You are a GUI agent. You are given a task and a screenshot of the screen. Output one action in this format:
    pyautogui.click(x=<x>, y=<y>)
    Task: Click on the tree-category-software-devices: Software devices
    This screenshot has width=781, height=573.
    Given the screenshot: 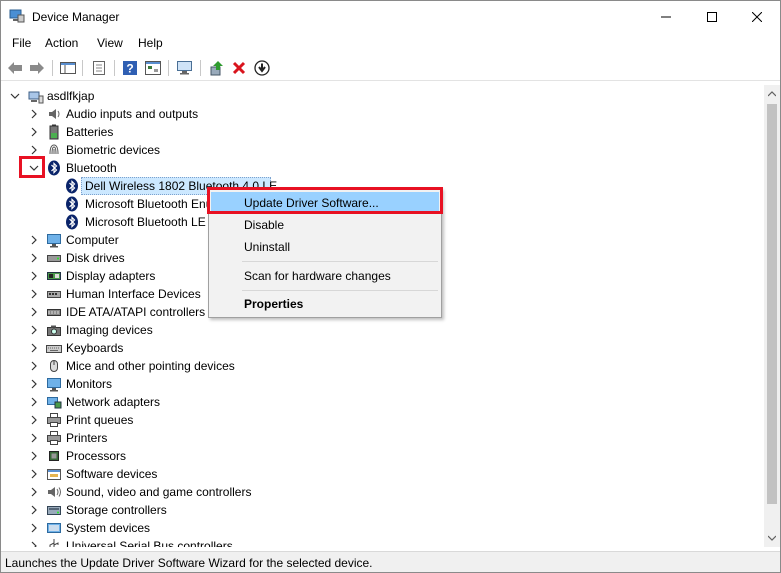 What is the action you would take?
    pyautogui.click(x=383, y=474)
    